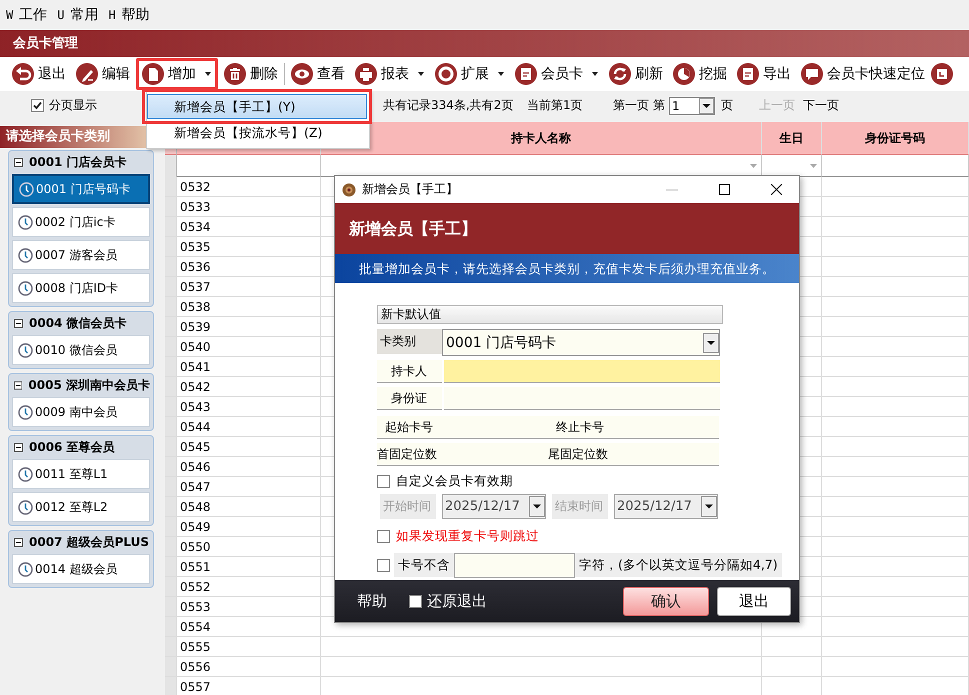  What do you see at coordinates (666, 601) in the screenshot?
I see `dialog-button: 确认` at bounding box center [666, 601].